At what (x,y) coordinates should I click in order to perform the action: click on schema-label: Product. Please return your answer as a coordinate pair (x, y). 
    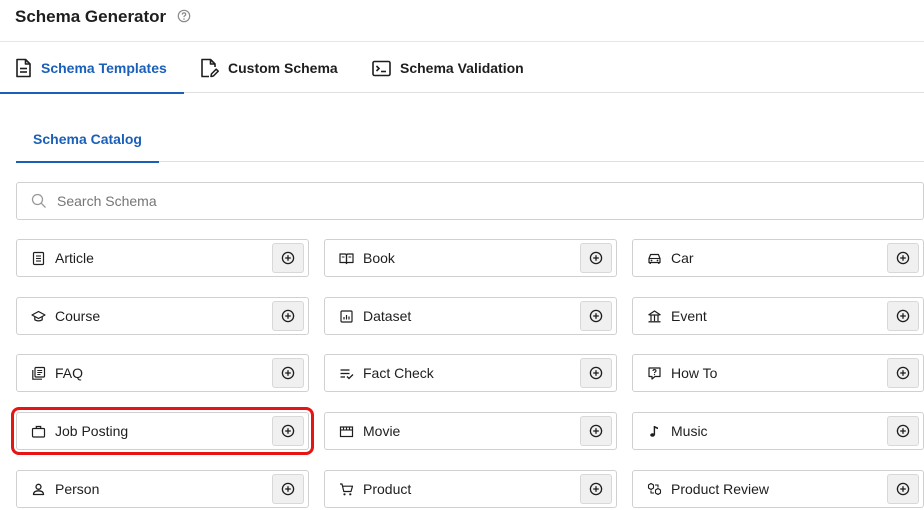
    Looking at the image, I should click on (387, 489).